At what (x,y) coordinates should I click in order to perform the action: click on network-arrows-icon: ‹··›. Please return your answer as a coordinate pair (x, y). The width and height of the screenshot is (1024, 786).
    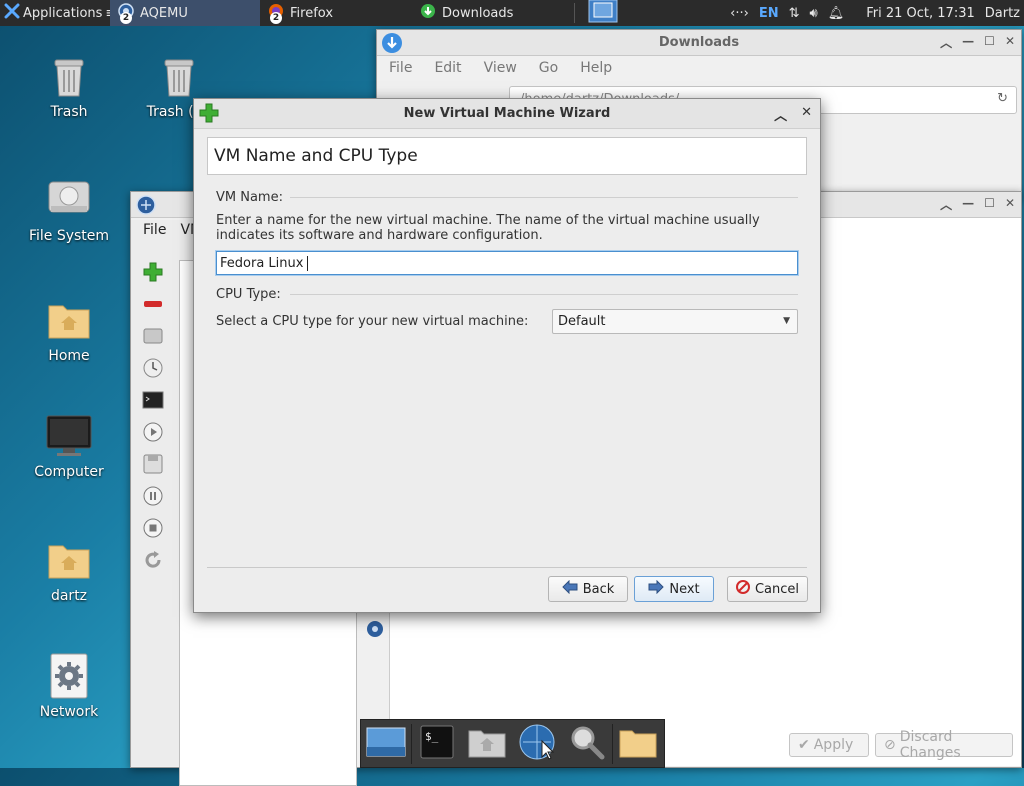
    Looking at the image, I should click on (739, 13).